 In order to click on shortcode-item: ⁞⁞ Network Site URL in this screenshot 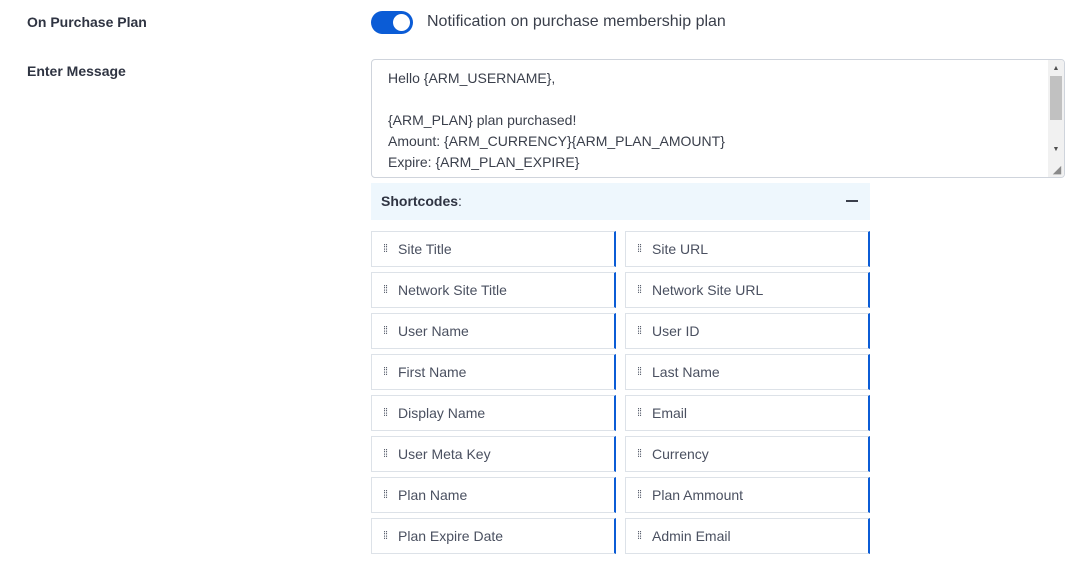, I will do `click(747, 290)`.